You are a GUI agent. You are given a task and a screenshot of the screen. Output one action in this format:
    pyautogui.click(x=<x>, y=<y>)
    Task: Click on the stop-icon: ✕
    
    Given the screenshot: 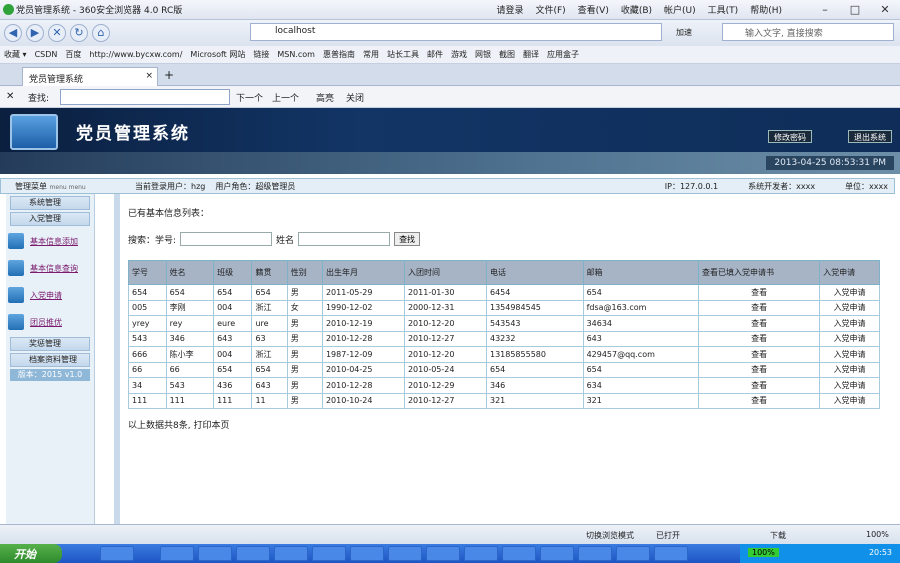 What is the action you would take?
    pyautogui.click(x=57, y=33)
    